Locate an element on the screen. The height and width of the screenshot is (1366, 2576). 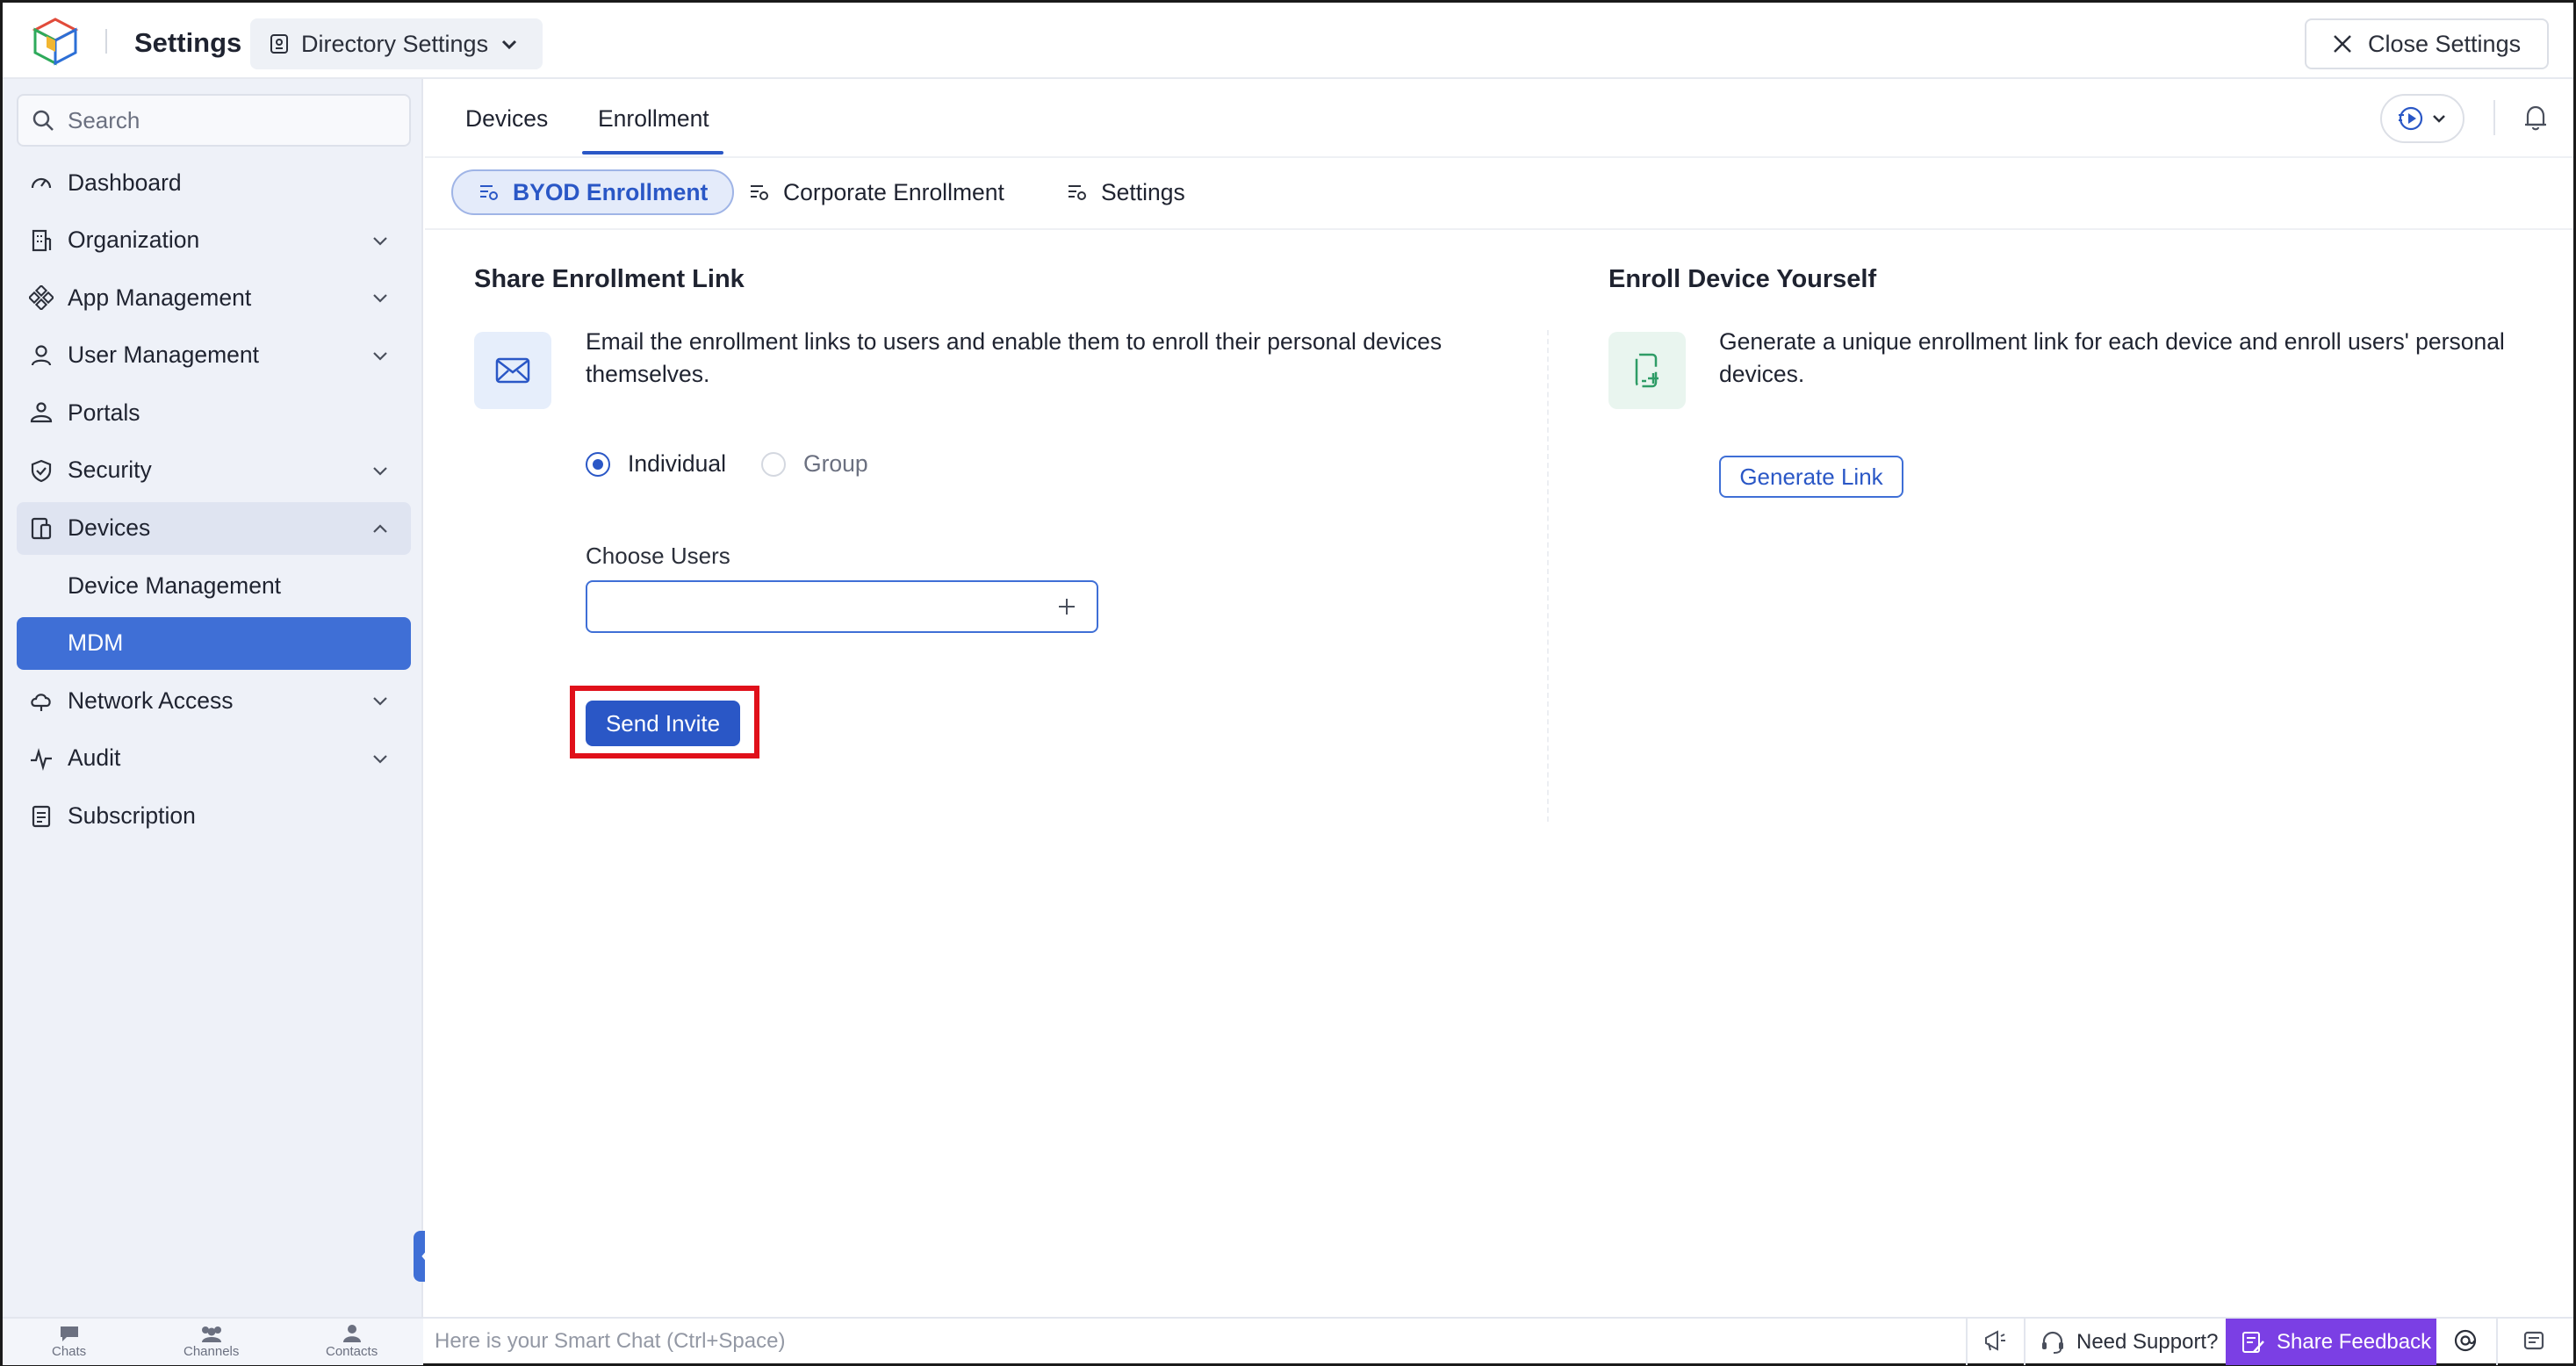
close-icon is located at coordinates (2342, 43).